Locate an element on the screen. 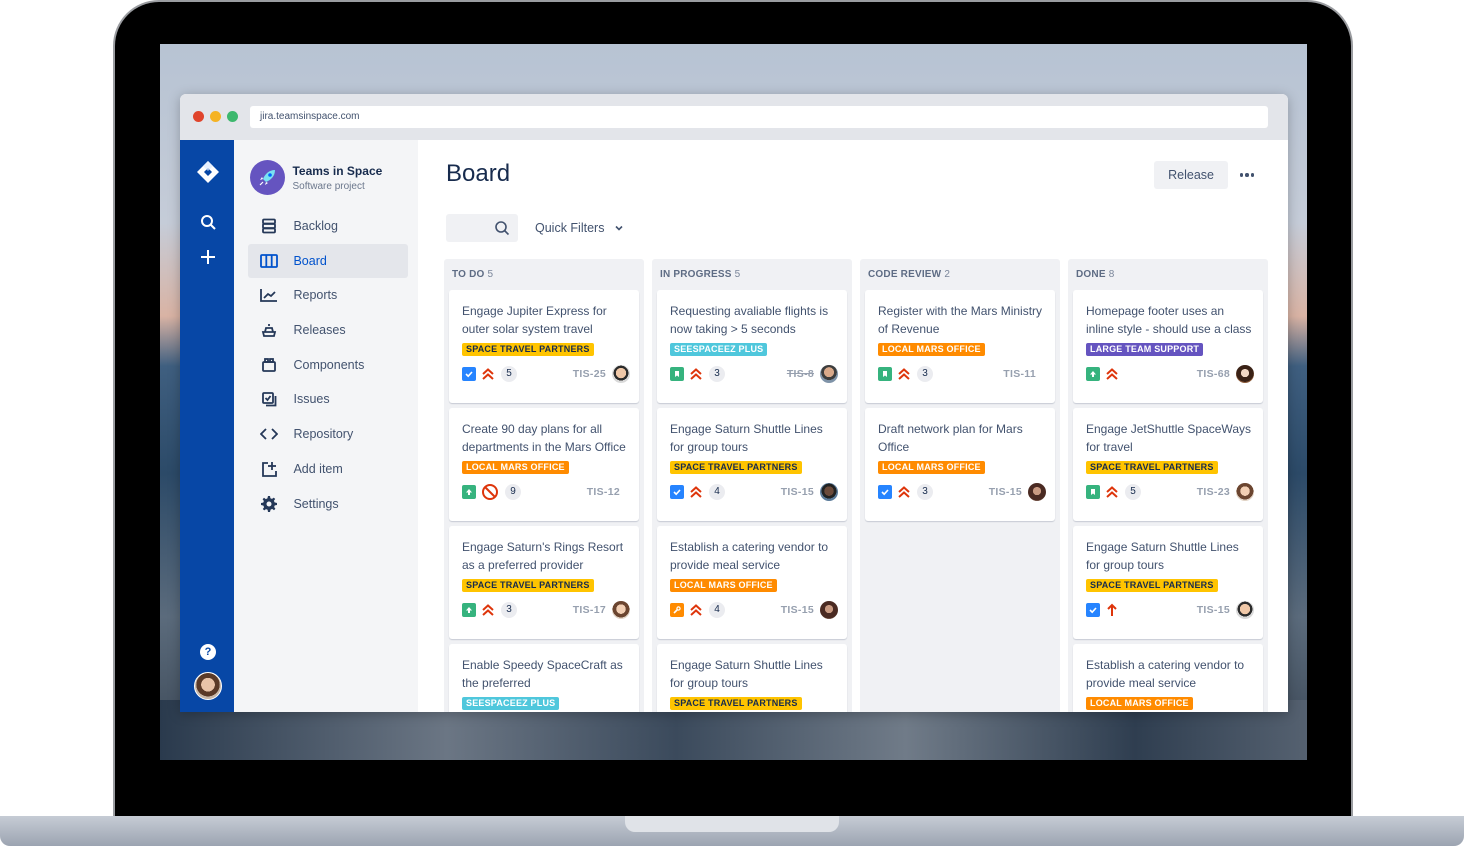 This screenshot has width=1464, height=846. priority-blocker-icon is located at coordinates (490, 492).